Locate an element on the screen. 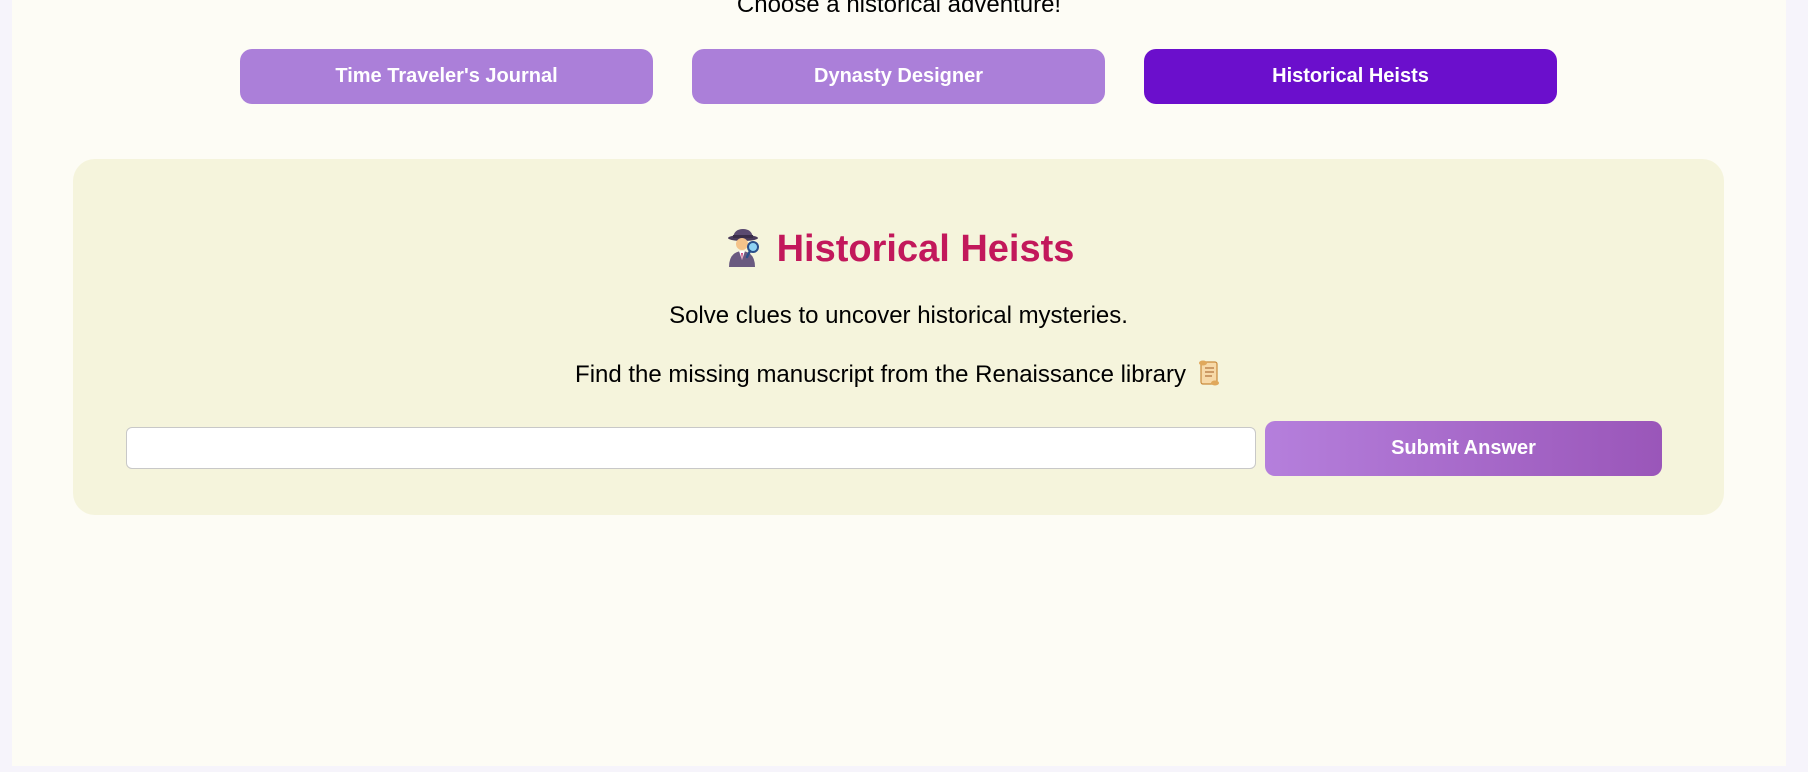 The height and width of the screenshot is (772, 1808). scroll-icon is located at coordinates (1209, 373).